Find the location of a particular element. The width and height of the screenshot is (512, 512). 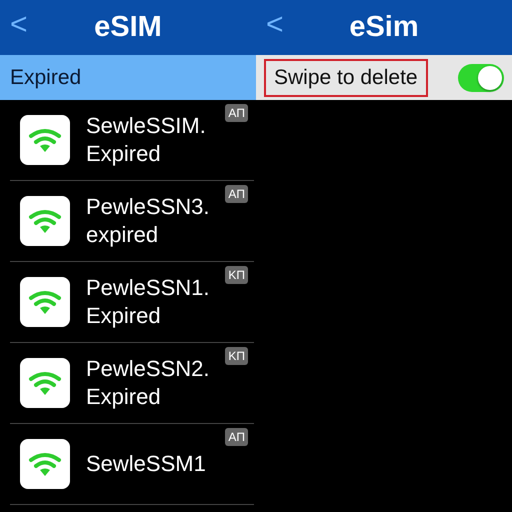

sim-name: PewleSSN1. is located at coordinates (148, 288).